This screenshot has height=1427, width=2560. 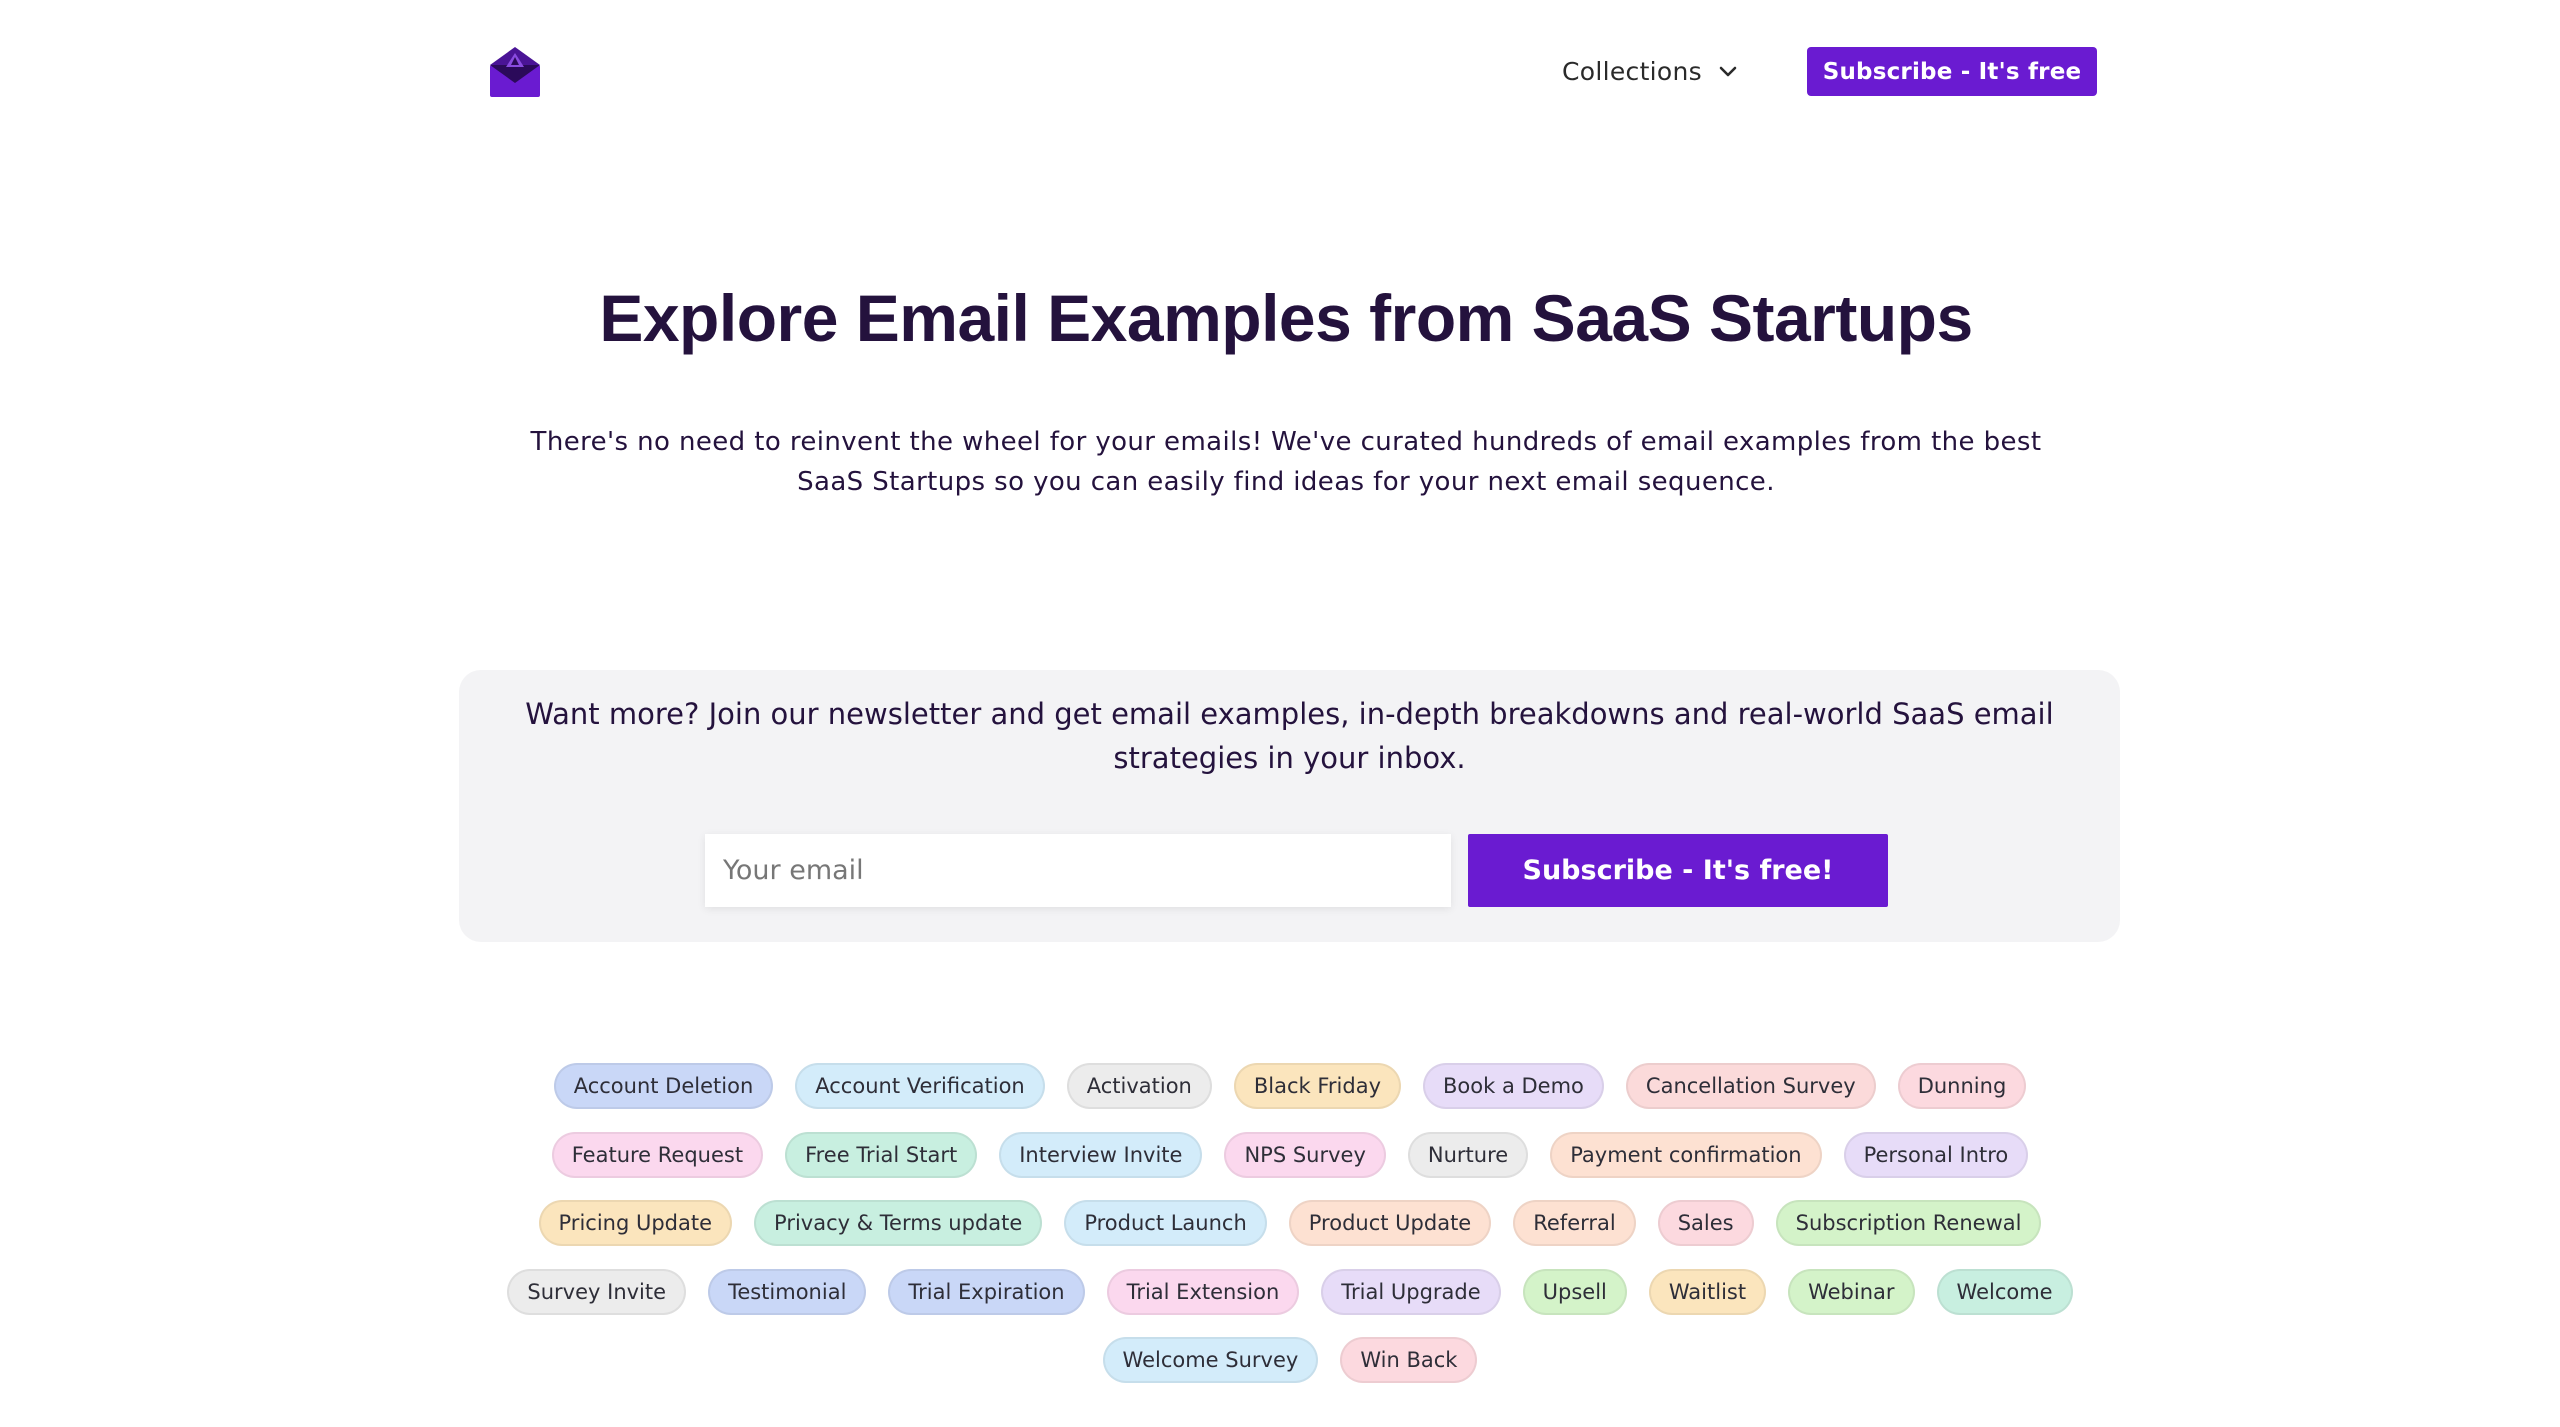 What do you see at coordinates (1728, 71) in the screenshot?
I see `chevron-down-icon` at bounding box center [1728, 71].